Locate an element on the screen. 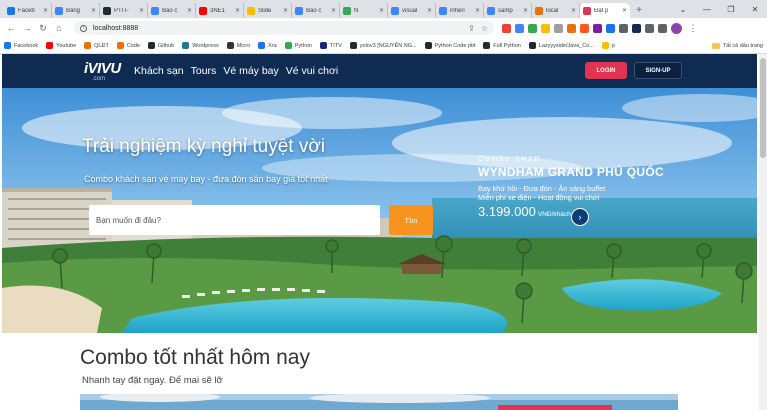 Image resolution: width=767 pixels, height=410 pixels. tab-title: PTIT- is located at coordinates (121, 10).